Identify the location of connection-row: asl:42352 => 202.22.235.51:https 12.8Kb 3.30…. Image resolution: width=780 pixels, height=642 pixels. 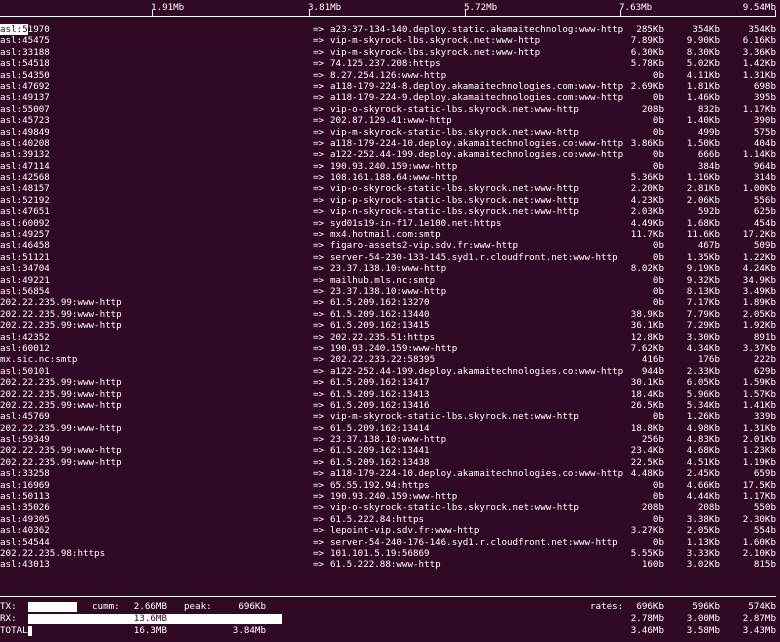
(390, 337).